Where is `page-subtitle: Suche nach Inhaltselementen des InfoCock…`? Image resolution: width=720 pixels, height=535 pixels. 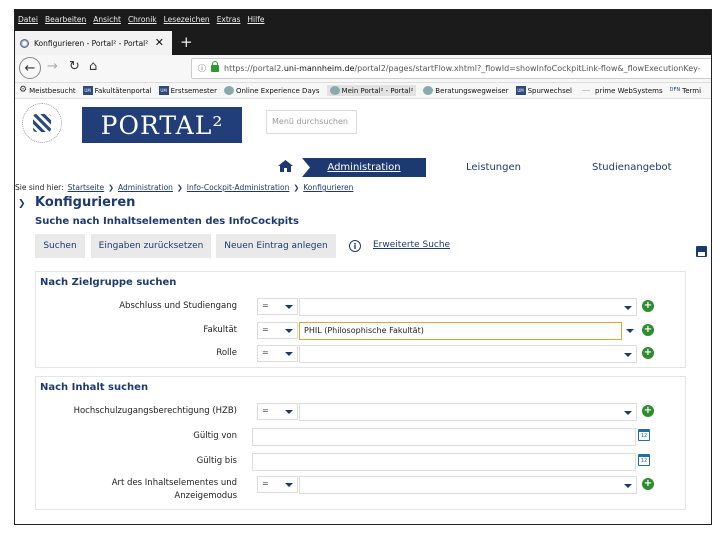 page-subtitle: Suche nach Inhaltselementen des InfoCock… is located at coordinates (167, 221).